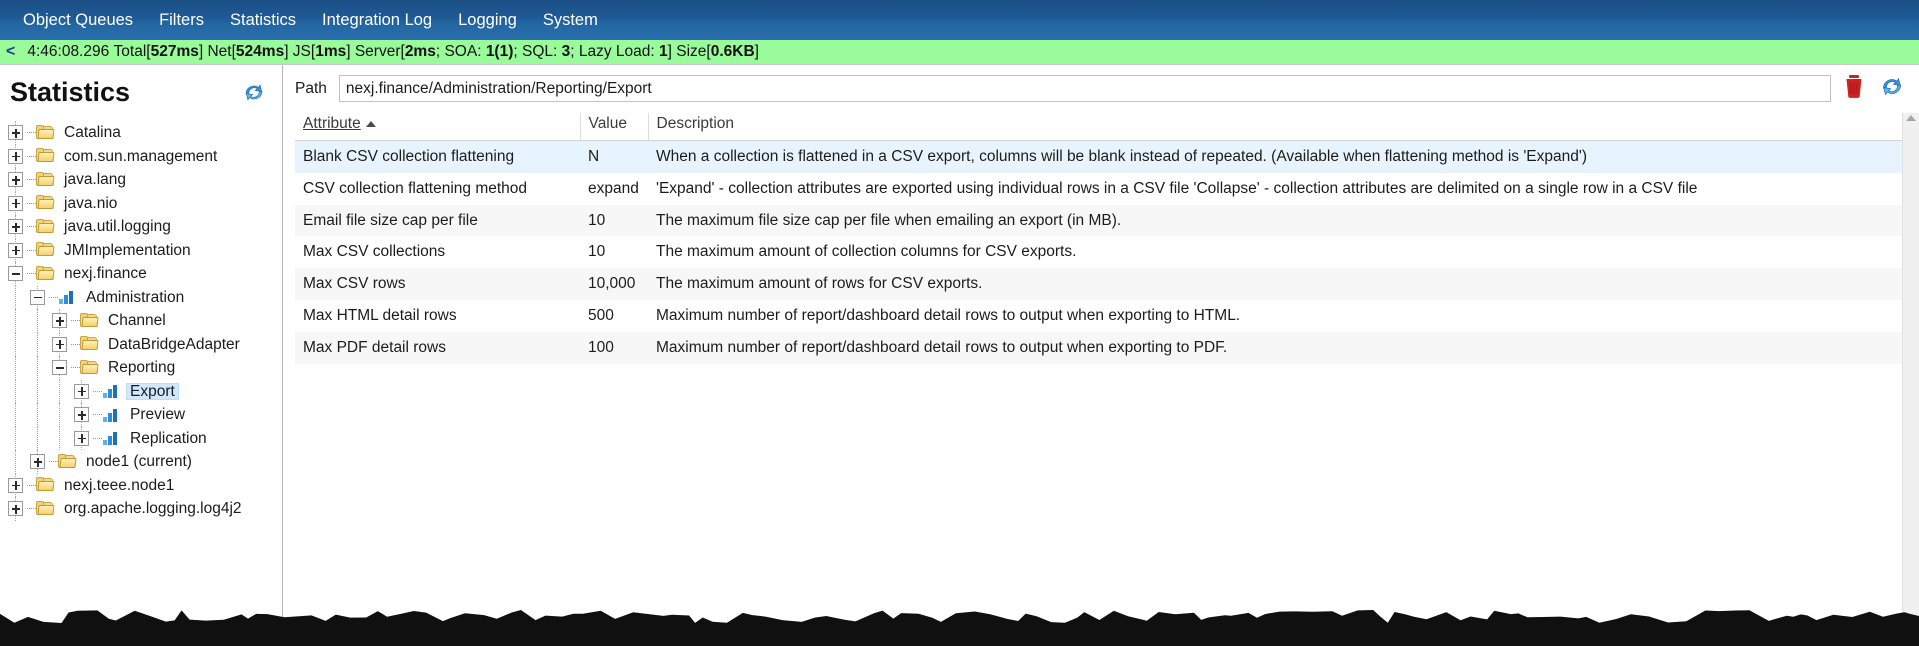 This screenshot has height=646, width=1919. Describe the element at coordinates (141, 250) in the screenshot. I see `tree-item: JMImplementation` at that location.